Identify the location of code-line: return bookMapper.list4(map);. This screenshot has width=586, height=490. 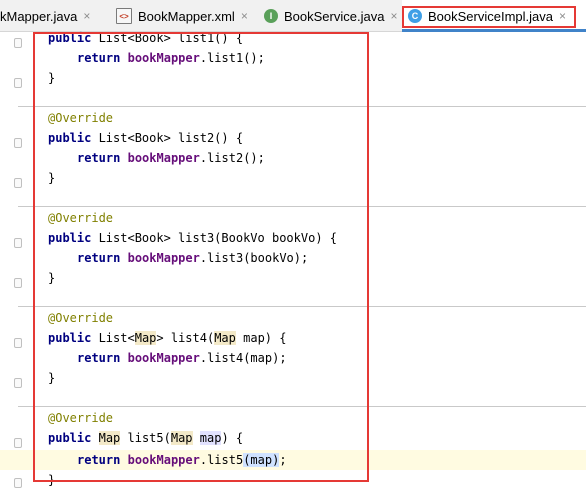
(182, 358).